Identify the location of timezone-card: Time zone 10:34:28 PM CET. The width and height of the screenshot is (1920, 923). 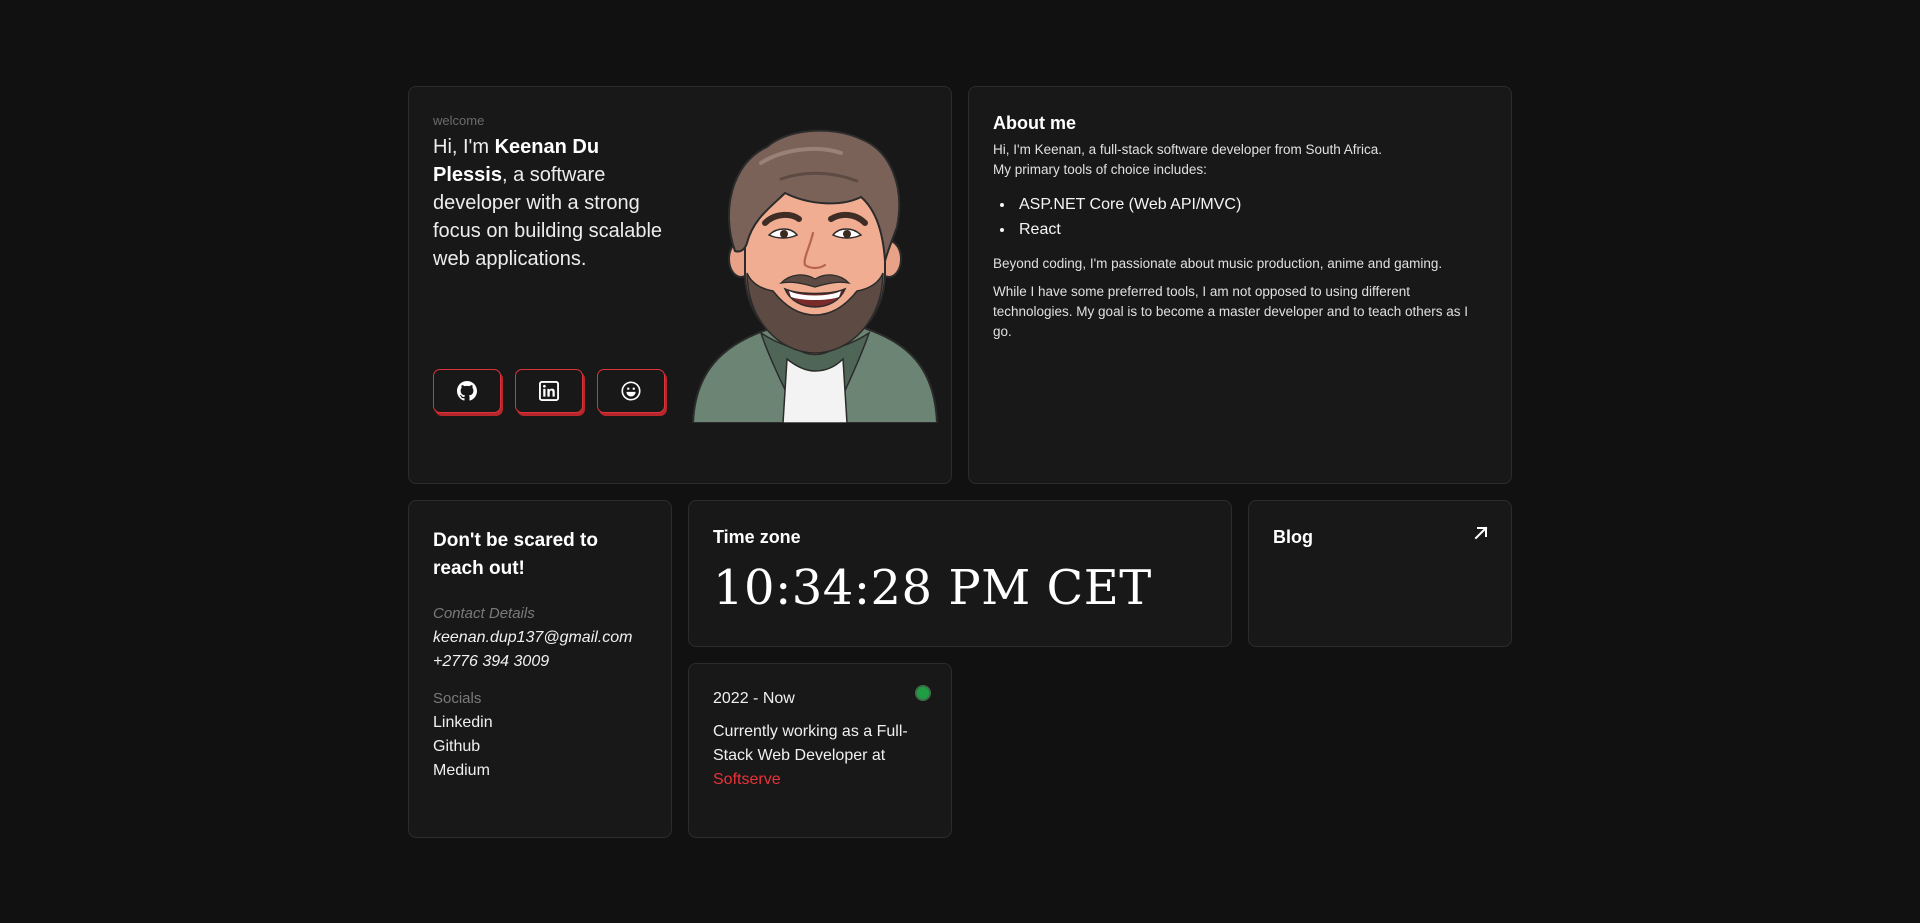
(960, 573).